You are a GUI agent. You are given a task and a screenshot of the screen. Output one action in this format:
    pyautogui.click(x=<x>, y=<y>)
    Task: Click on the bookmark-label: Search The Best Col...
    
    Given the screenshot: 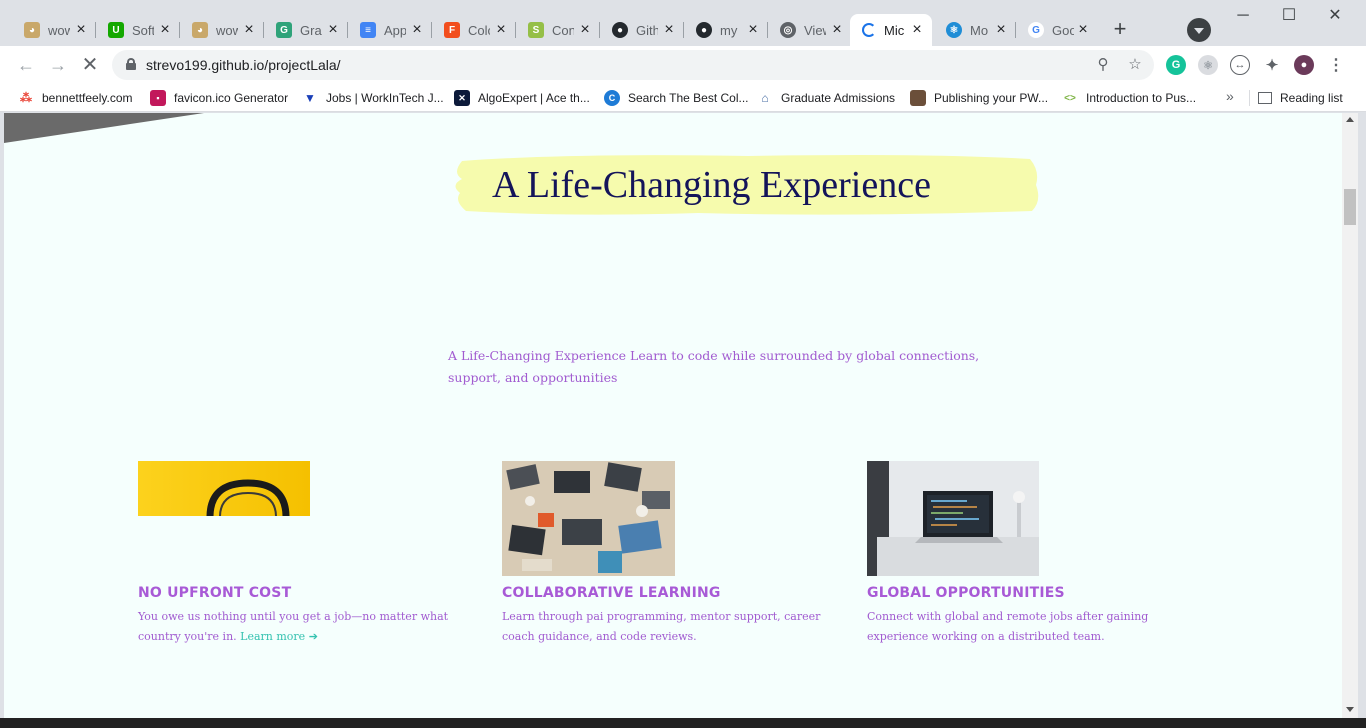 What is the action you would take?
    pyautogui.click(x=688, y=98)
    